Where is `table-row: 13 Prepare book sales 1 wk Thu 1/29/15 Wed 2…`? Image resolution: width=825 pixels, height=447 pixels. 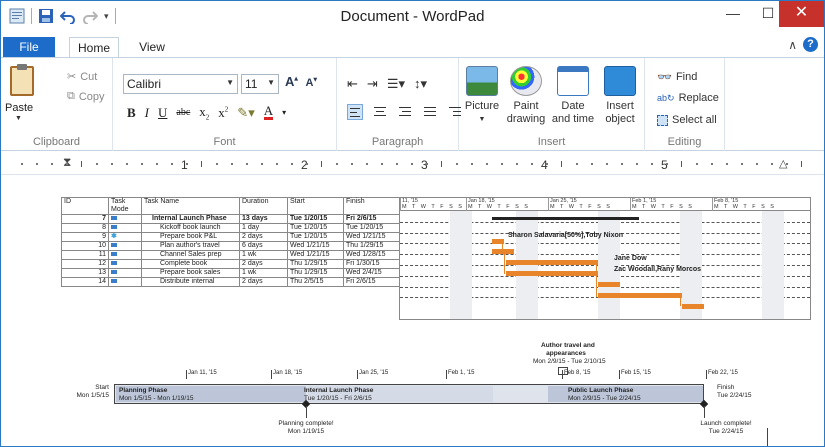 table-row: 13 Prepare book sales 1 wk Thu 1/29/15 Wed 2… is located at coordinates (230, 273).